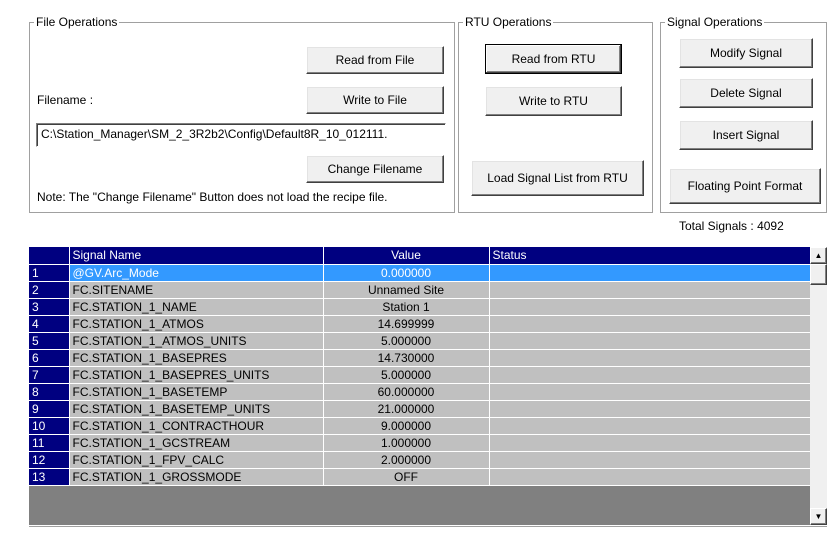 The width and height of the screenshot is (827, 555). Describe the element at coordinates (715, 22) in the screenshot. I see `signal-operations-legend: Signal Operations` at that location.